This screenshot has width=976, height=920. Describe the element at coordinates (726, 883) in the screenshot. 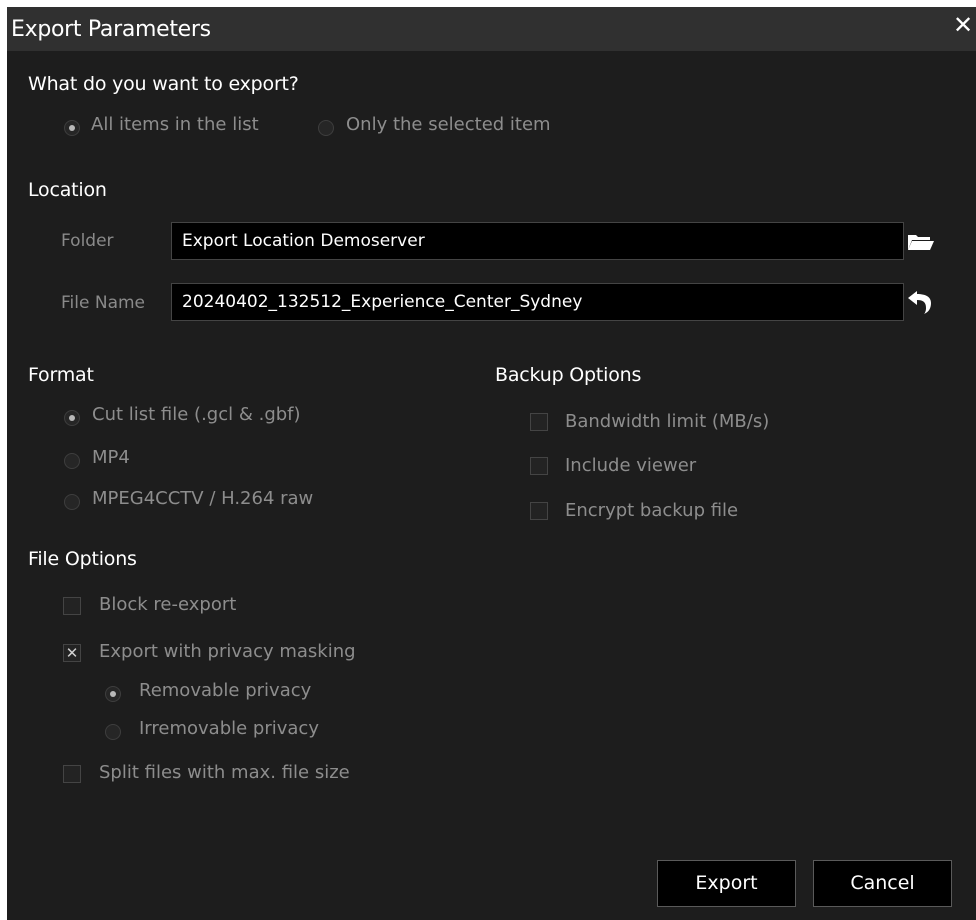

I see `export-button: Export` at that location.